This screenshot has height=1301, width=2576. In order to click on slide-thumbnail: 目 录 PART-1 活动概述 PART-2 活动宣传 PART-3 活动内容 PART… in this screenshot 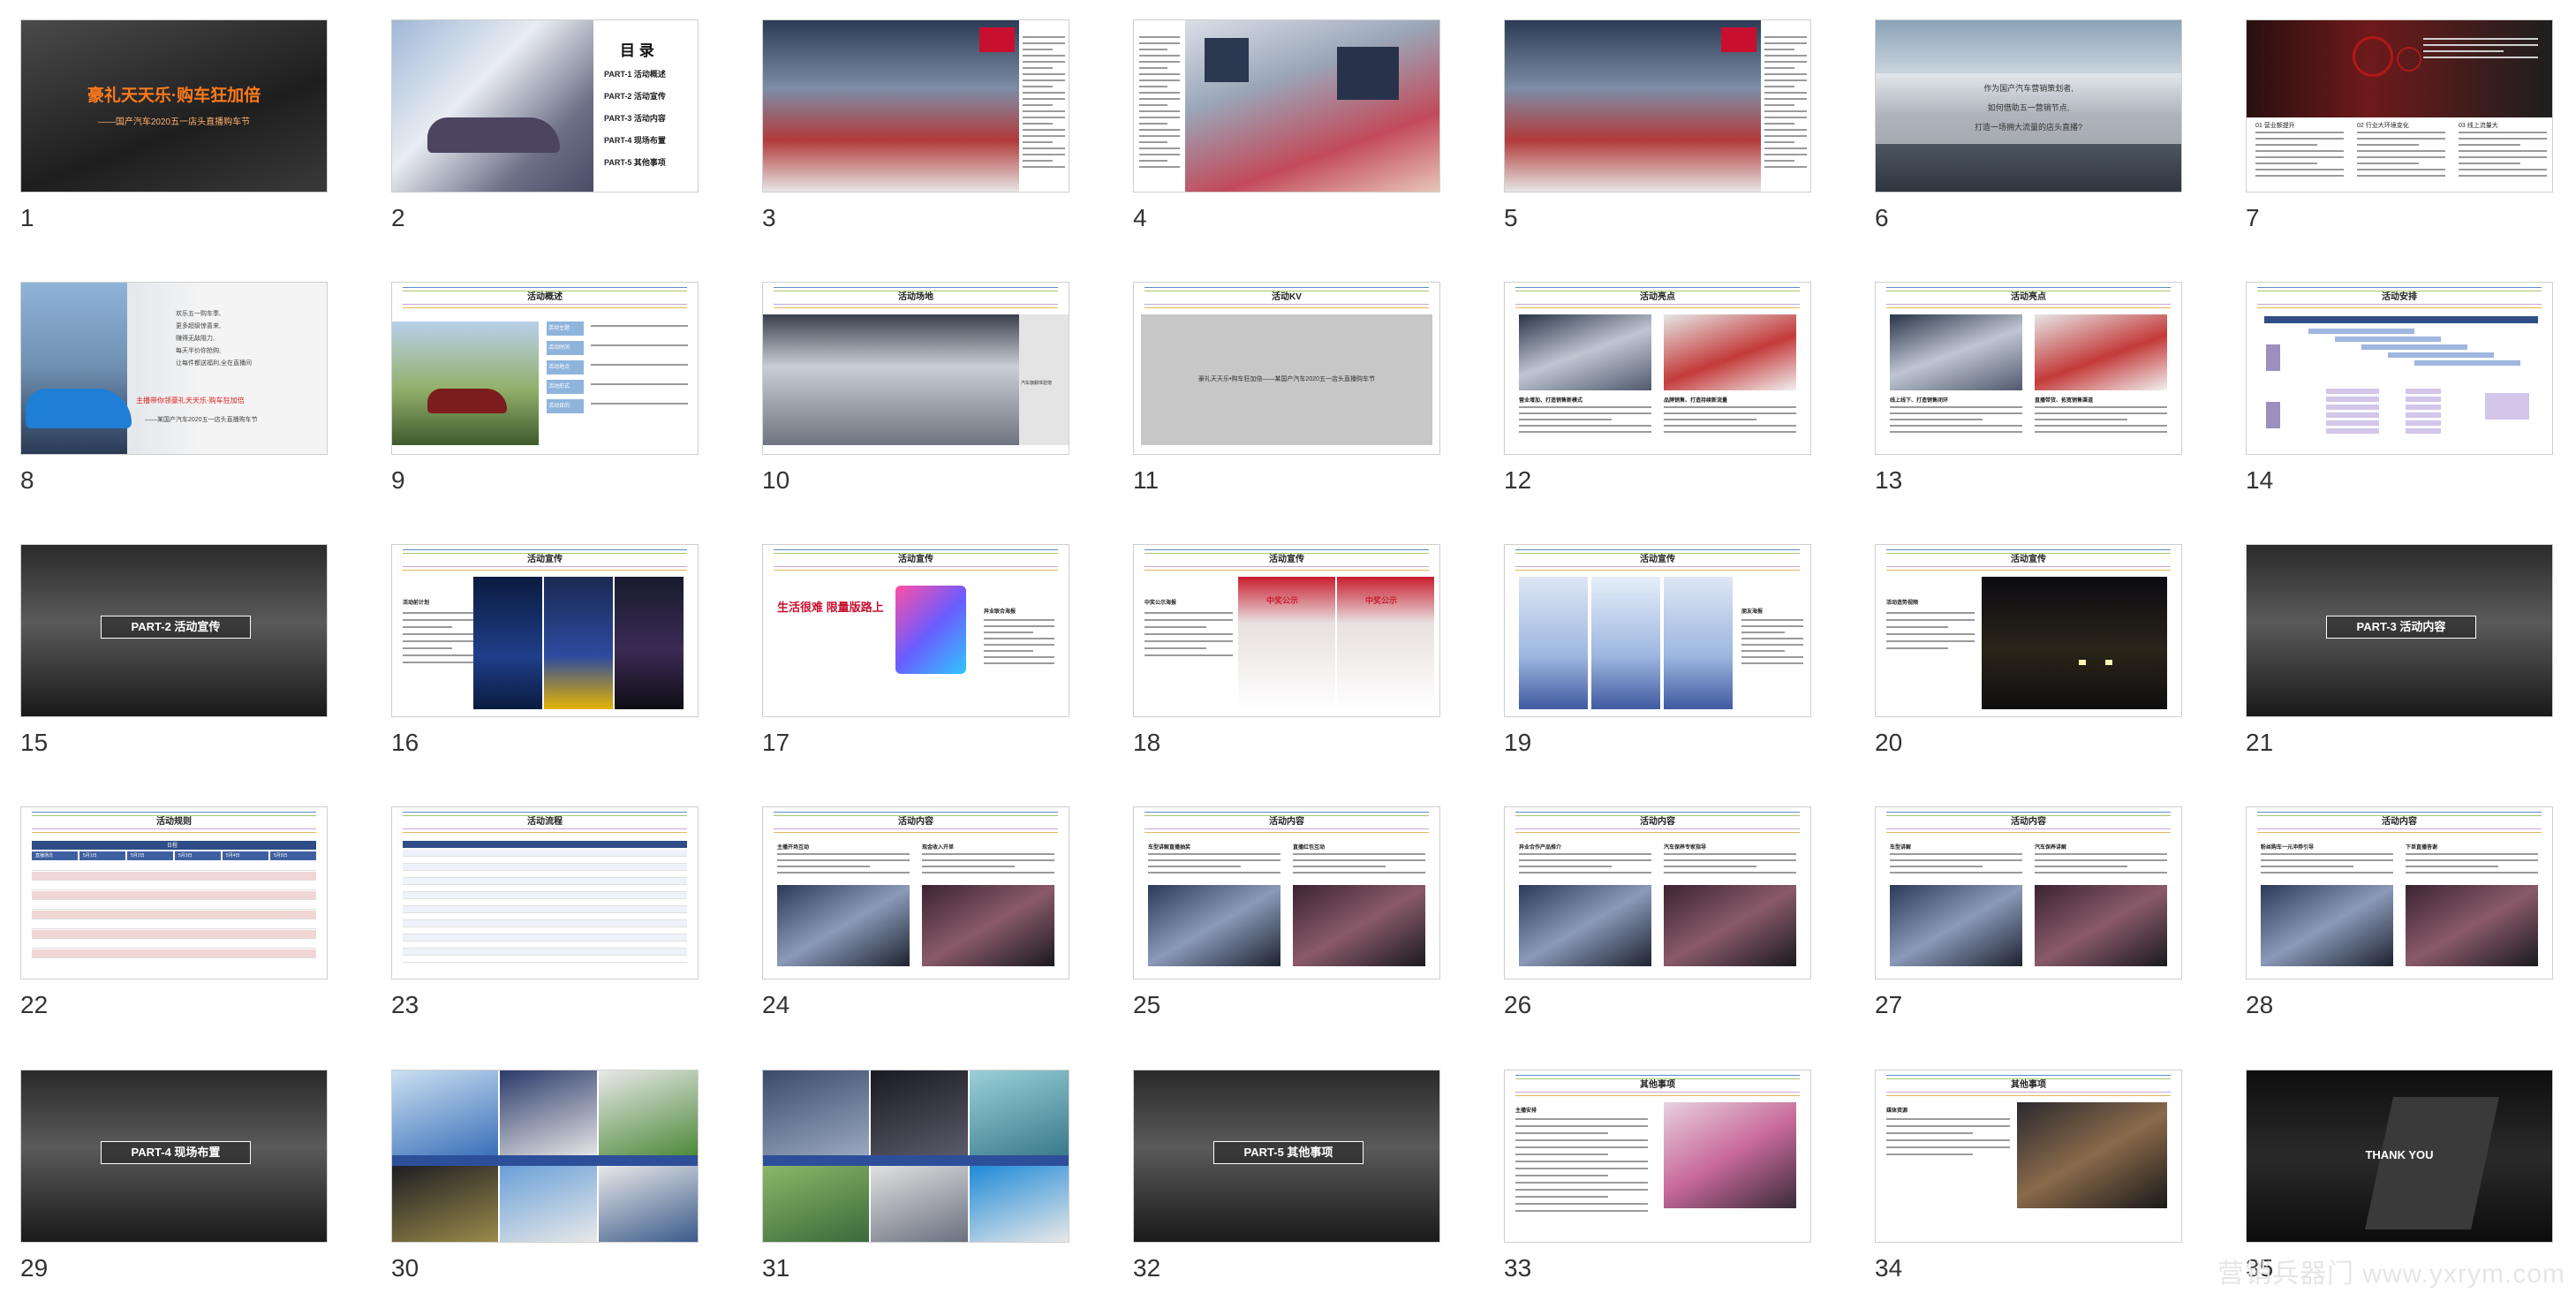, I will do `click(545, 106)`.